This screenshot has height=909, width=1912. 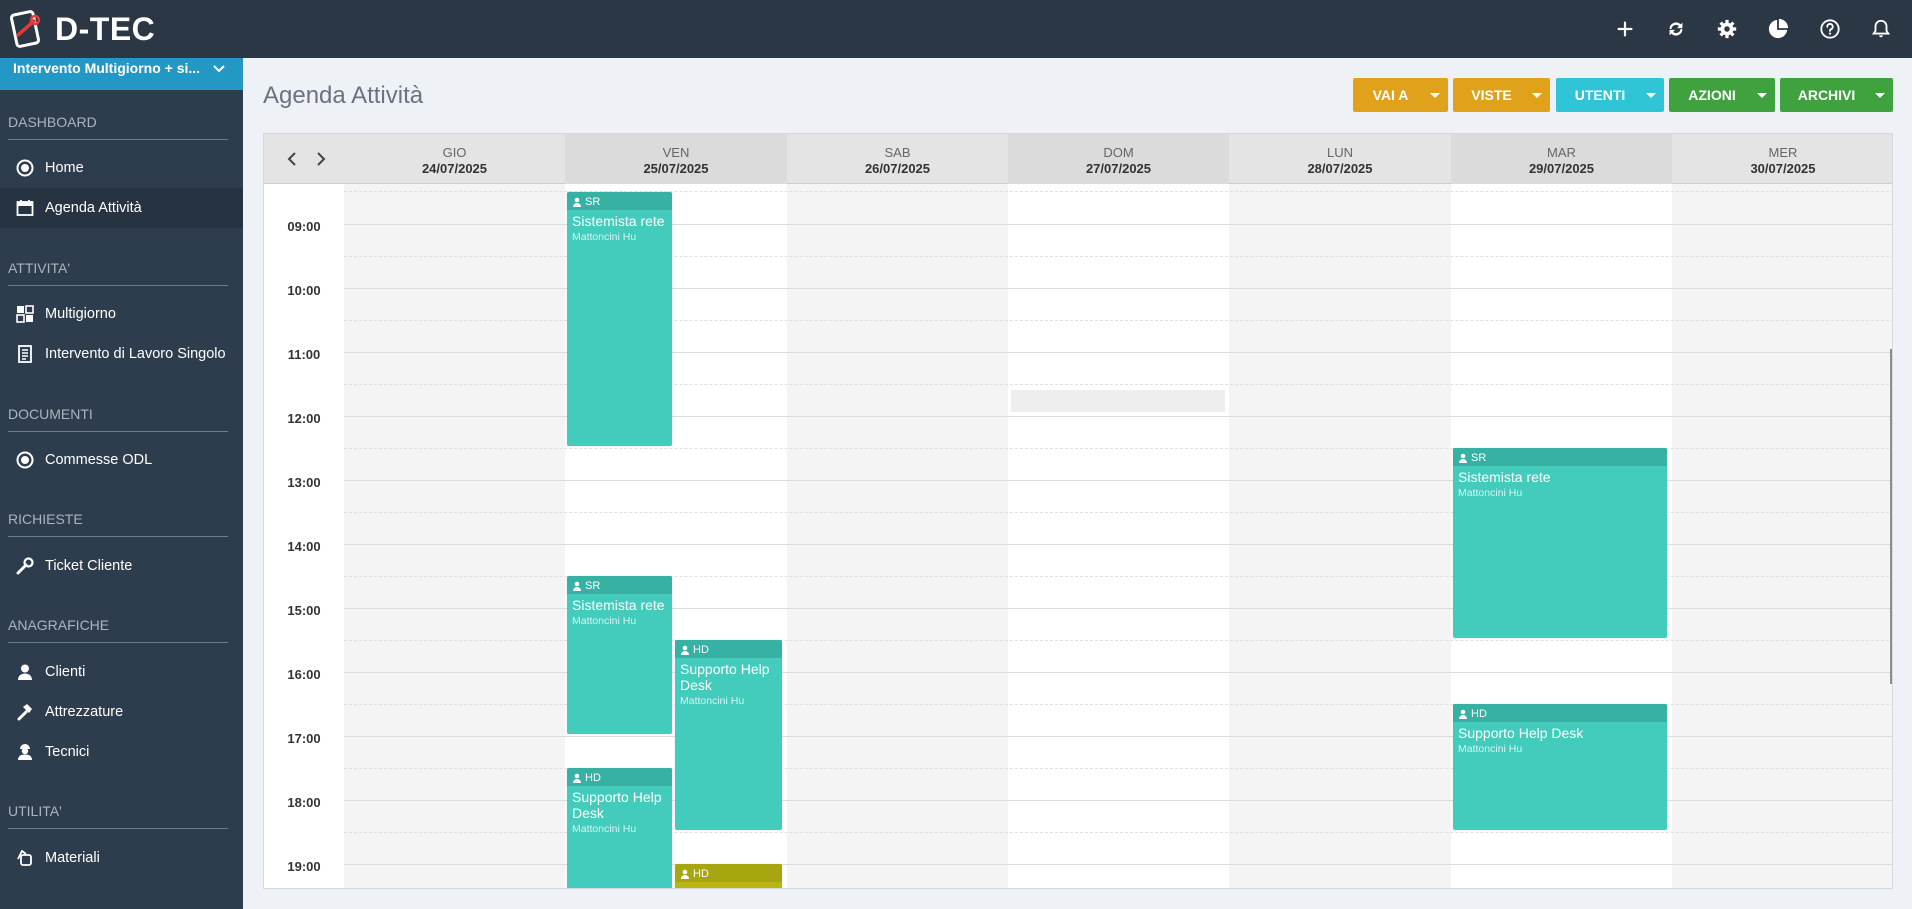 I want to click on sidebar-item-label: Attrezzature, so click(x=84, y=712).